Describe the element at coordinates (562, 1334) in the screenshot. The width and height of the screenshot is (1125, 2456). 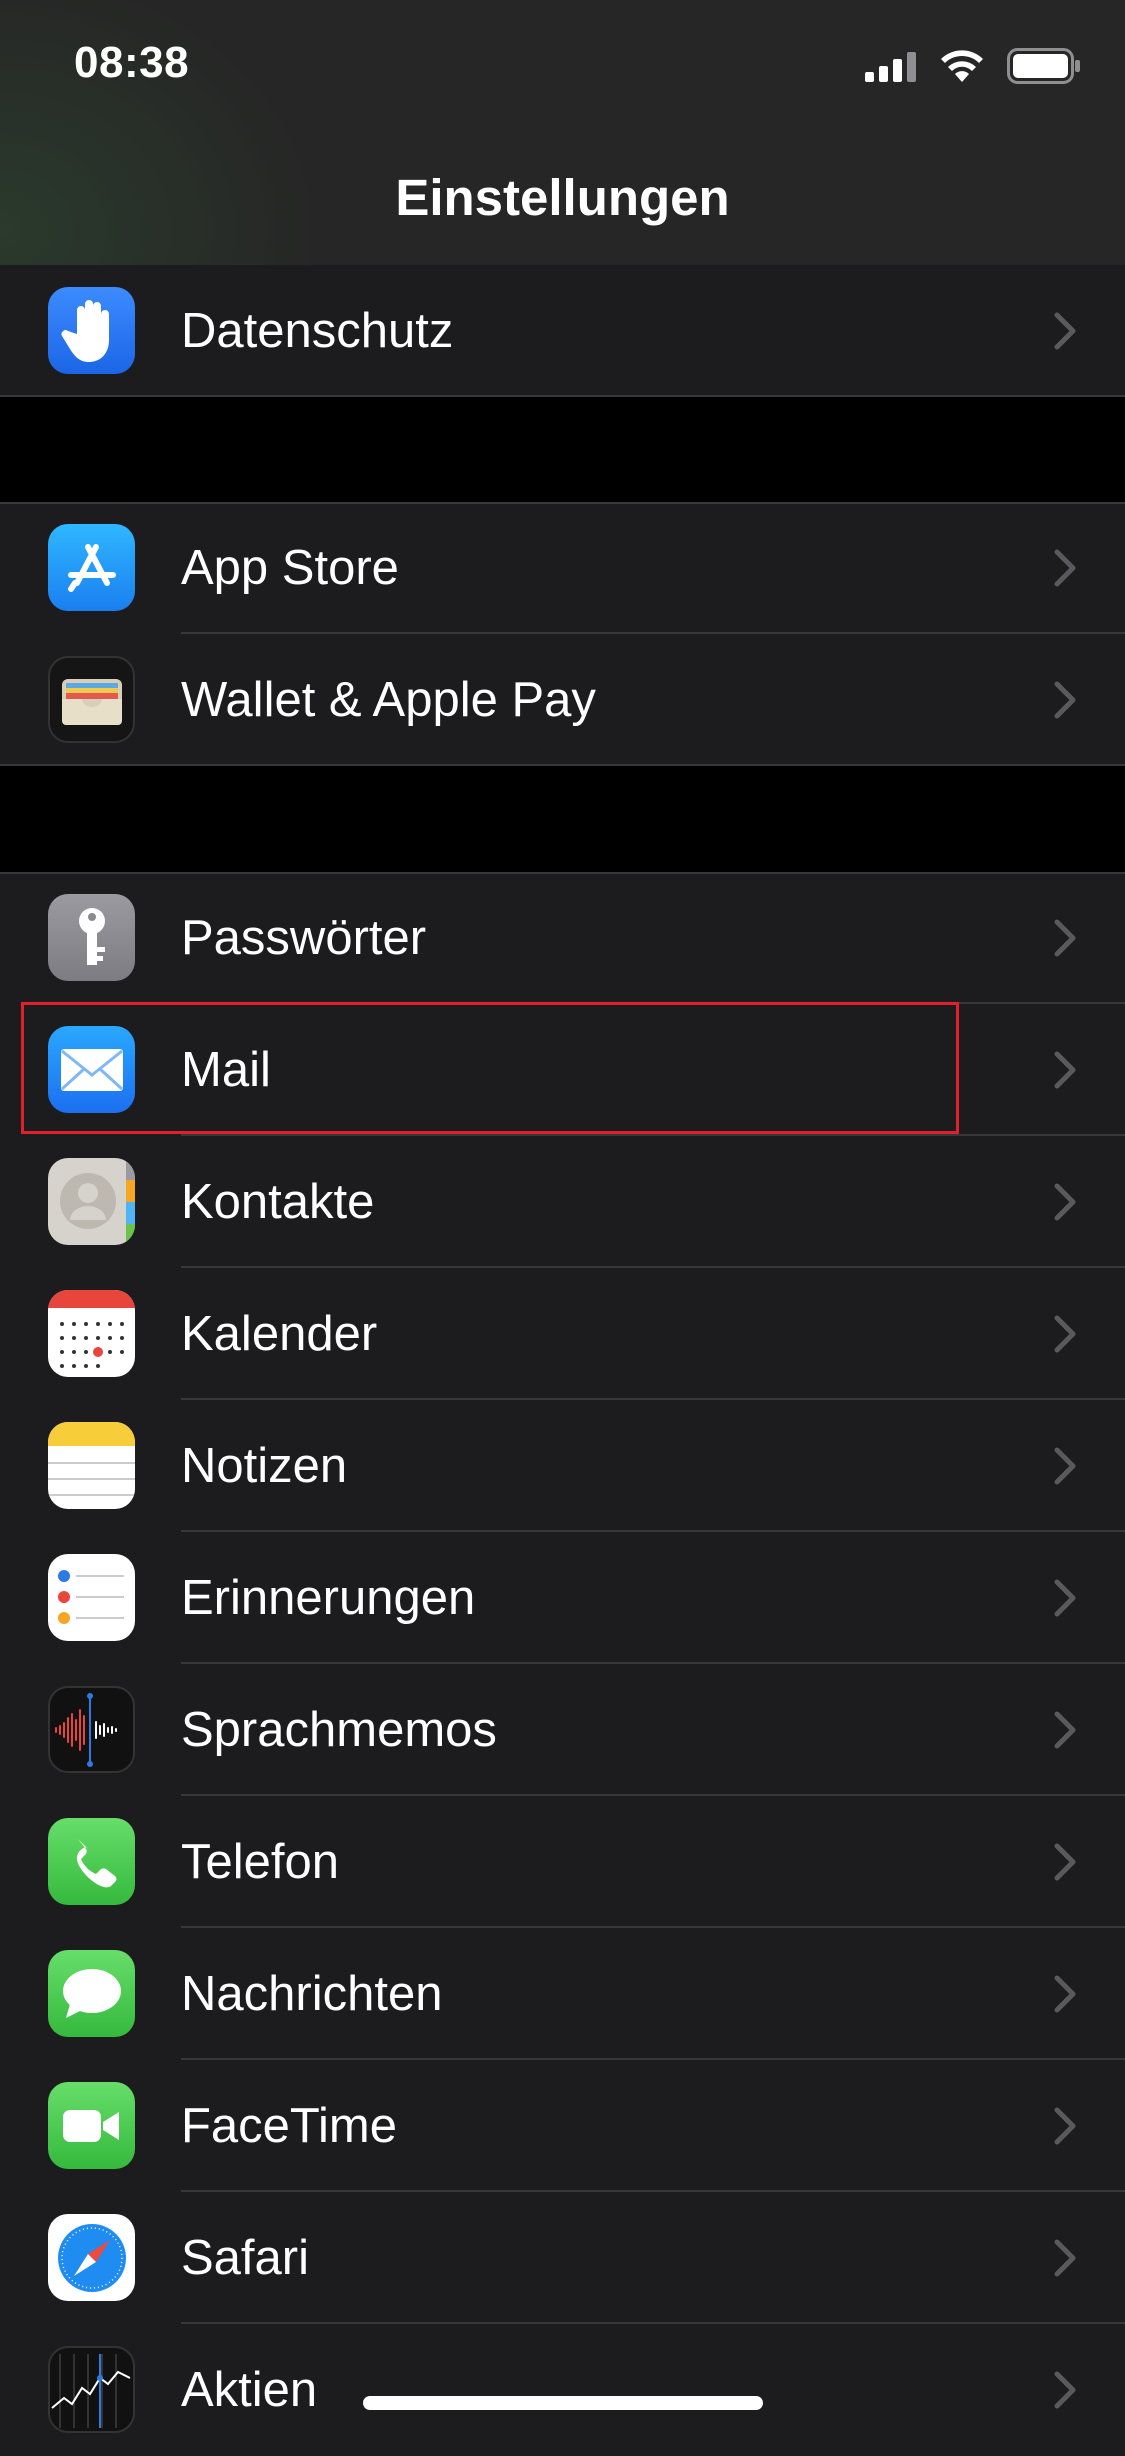
I see `settings-row-calendar: Kalender` at that location.